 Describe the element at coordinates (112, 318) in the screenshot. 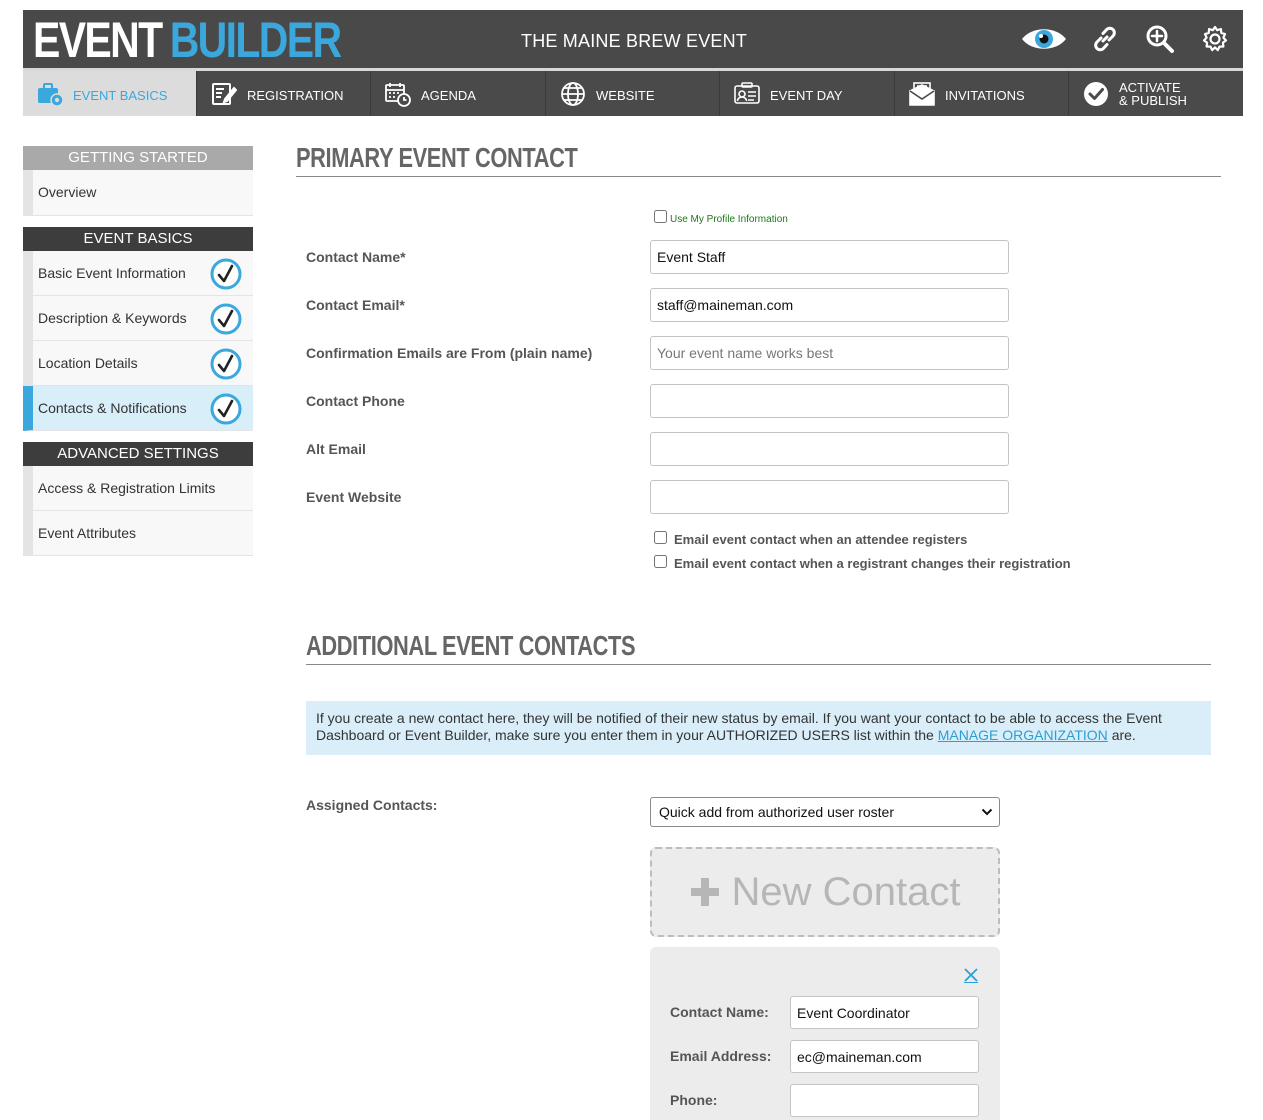

I see `sidebar-item-label: Description & Keywords` at that location.